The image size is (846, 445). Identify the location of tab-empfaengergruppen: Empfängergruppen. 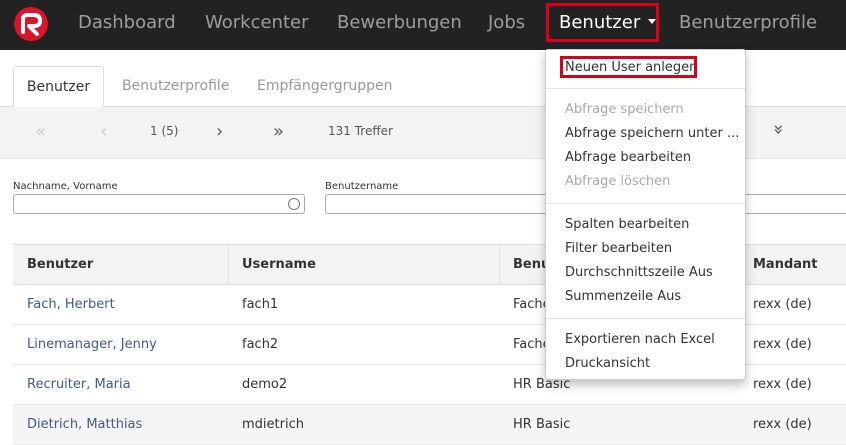
(325, 86).